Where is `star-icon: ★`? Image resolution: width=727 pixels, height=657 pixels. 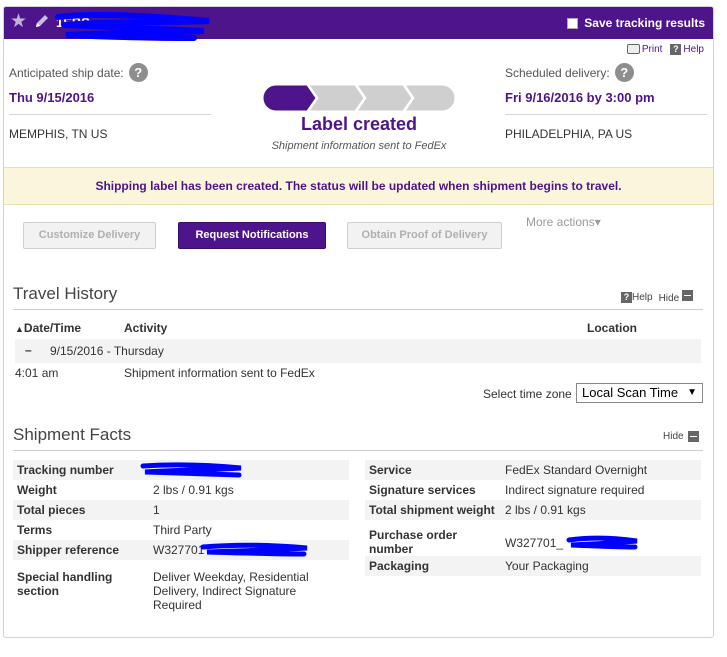 star-icon: ★ is located at coordinates (18, 22).